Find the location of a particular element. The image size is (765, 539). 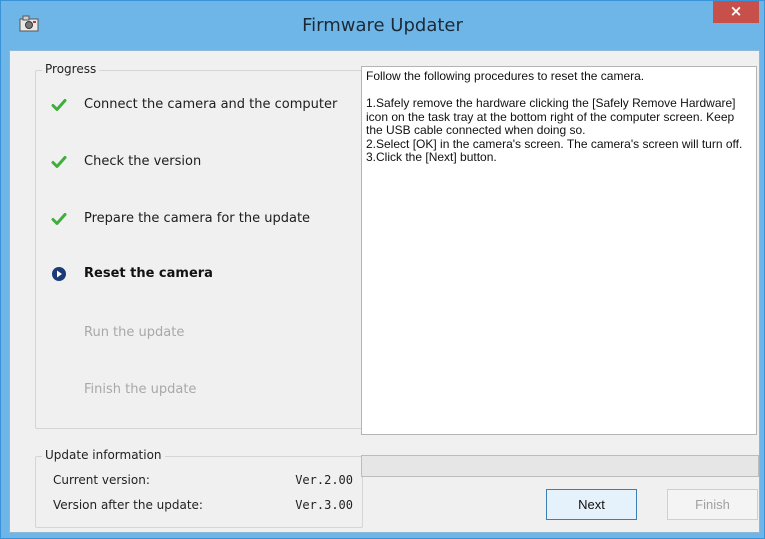

step-label: Check the version is located at coordinates (143, 161).